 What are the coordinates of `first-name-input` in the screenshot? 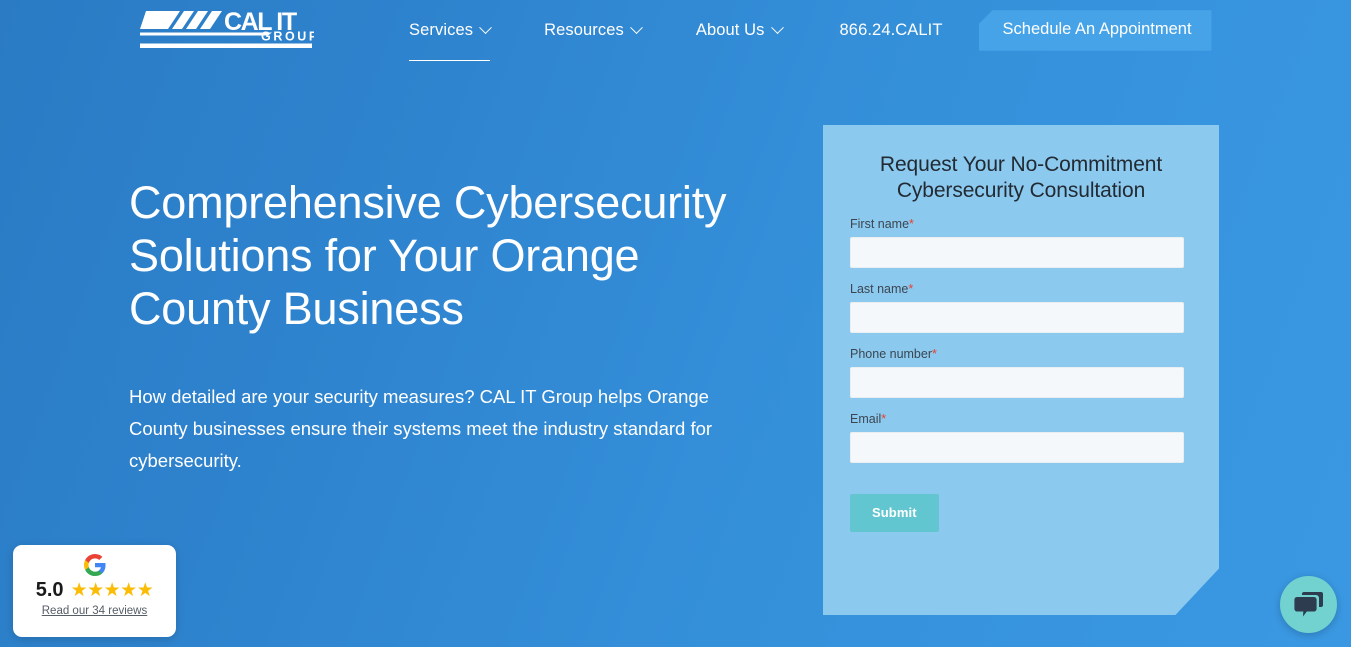 It's located at (1017, 252).